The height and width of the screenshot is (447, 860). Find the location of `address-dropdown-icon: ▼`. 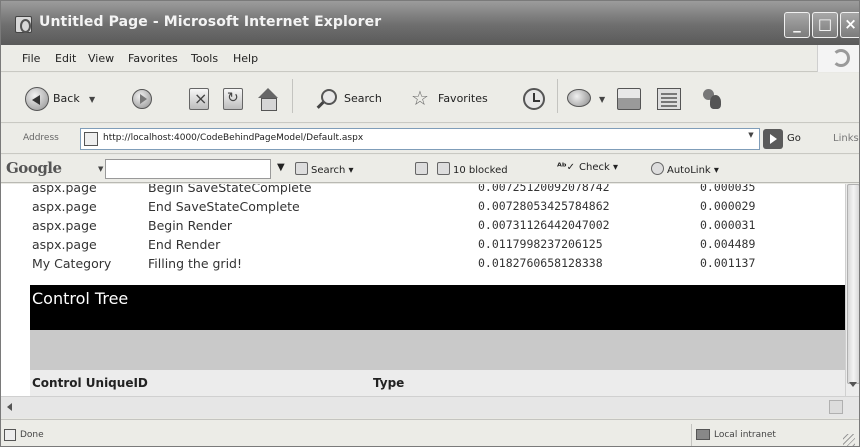

address-dropdown-icon: ▼ is located at coordinates (751, 135).